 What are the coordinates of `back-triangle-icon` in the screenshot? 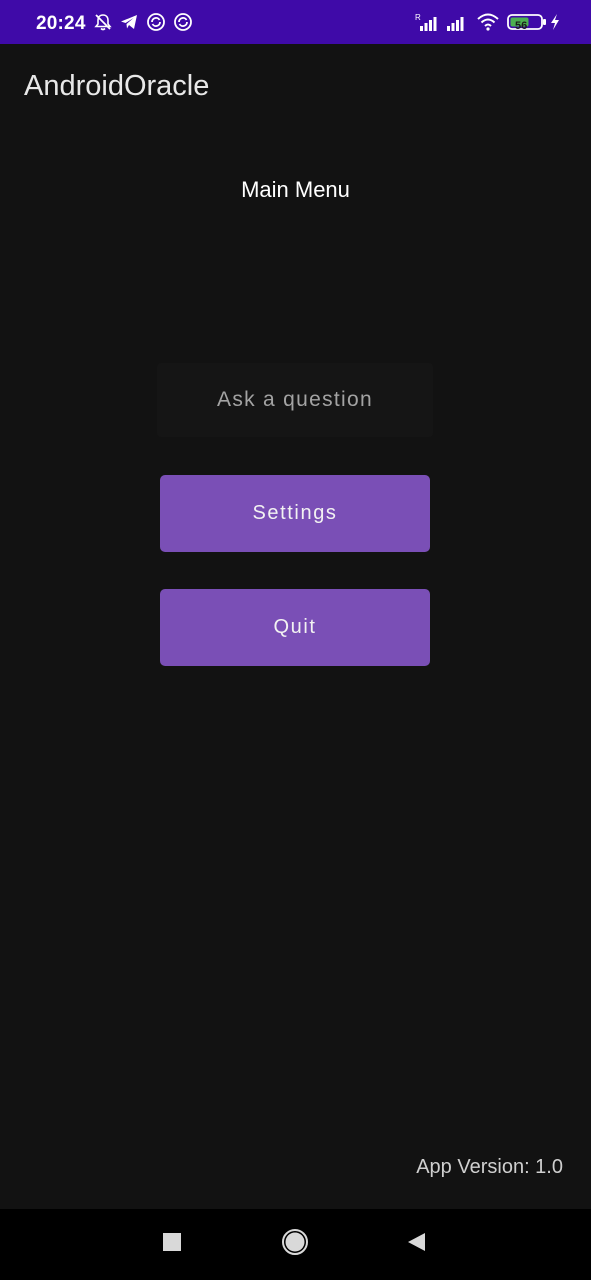 It's located at (416, 1244).